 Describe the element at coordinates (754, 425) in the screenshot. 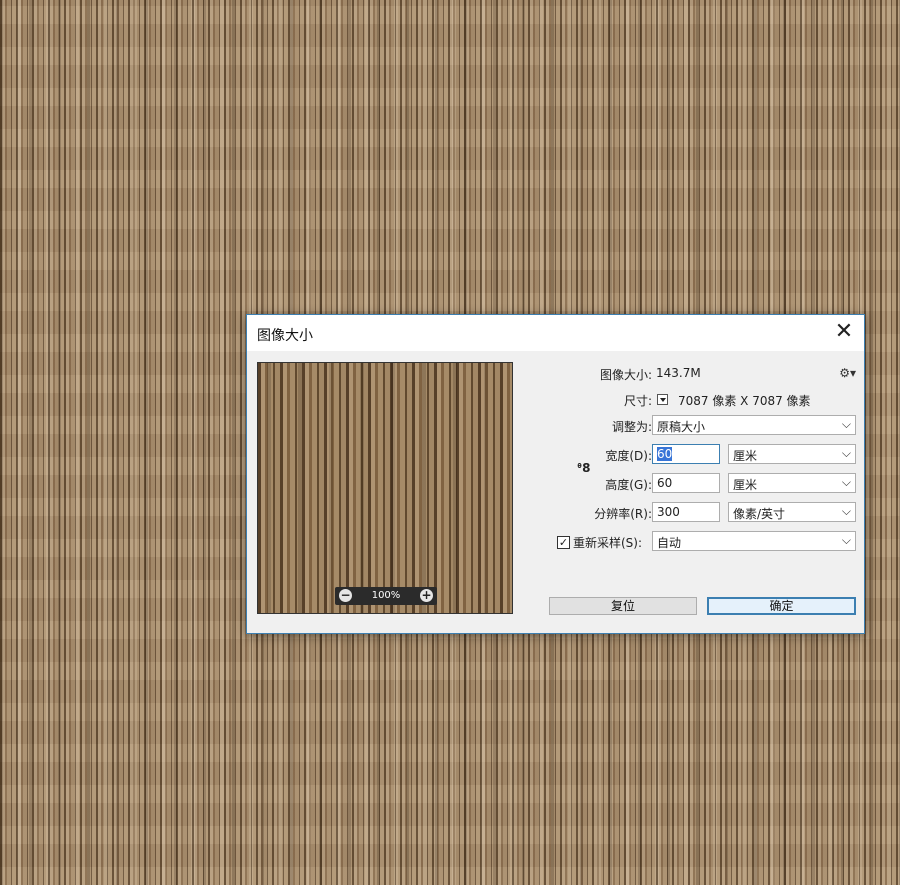

I see `fit-to-select: 原稿大小 ⌵` at that location.